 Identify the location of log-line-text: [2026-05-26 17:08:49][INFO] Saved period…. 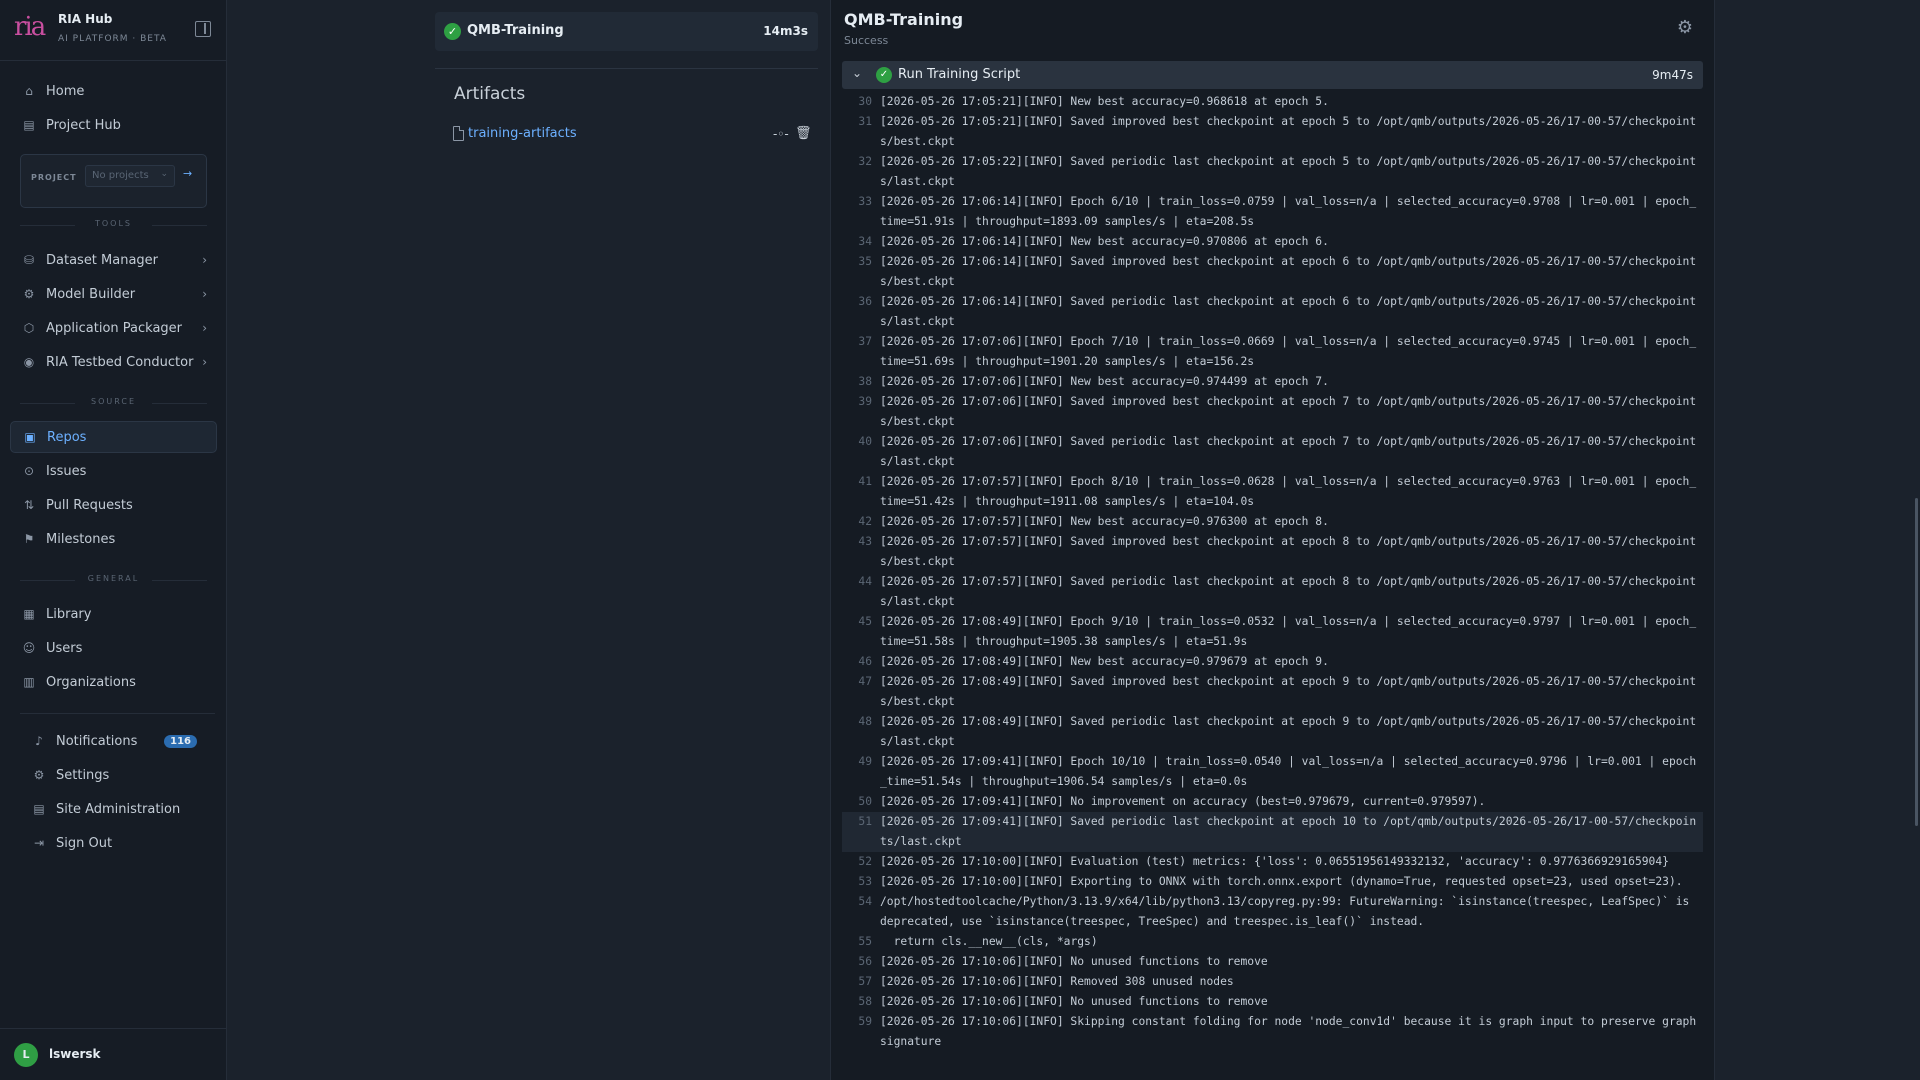
(1288, 731).